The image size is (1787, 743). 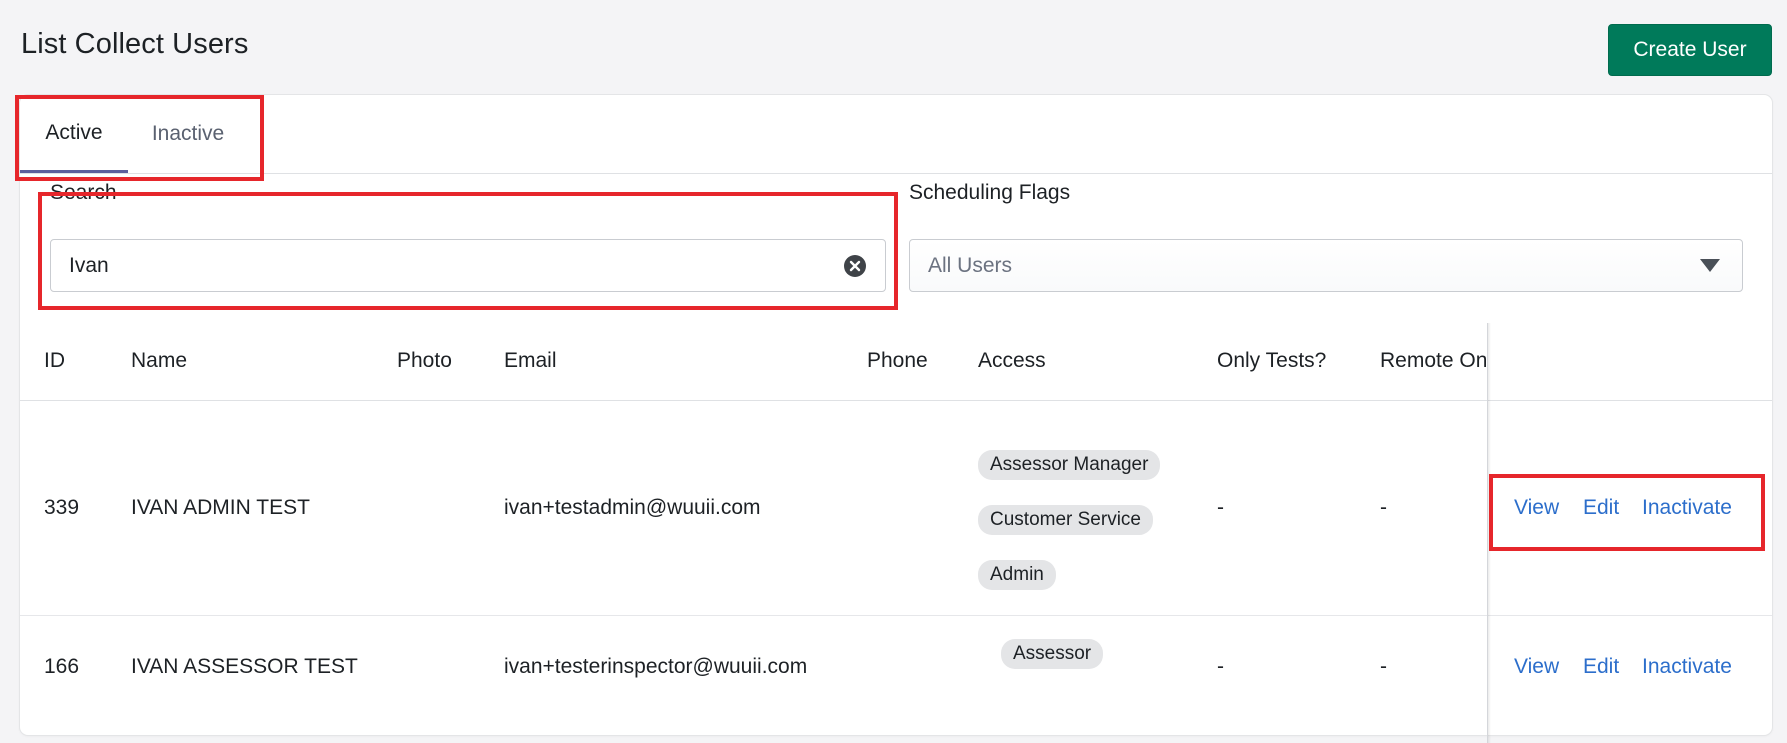 What do you see at coordinates (1012, 360) in the screenshot?
I see `column-header-access: Access` at bounding box center [1012, 360].